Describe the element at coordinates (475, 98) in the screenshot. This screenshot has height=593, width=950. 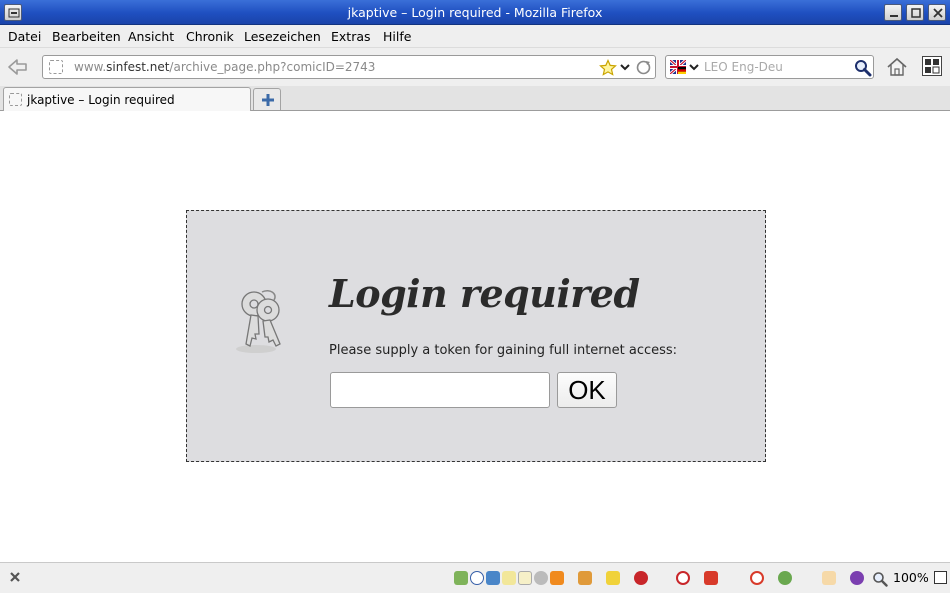
I see `tab-bar: jkaptive – Login required` at that location.